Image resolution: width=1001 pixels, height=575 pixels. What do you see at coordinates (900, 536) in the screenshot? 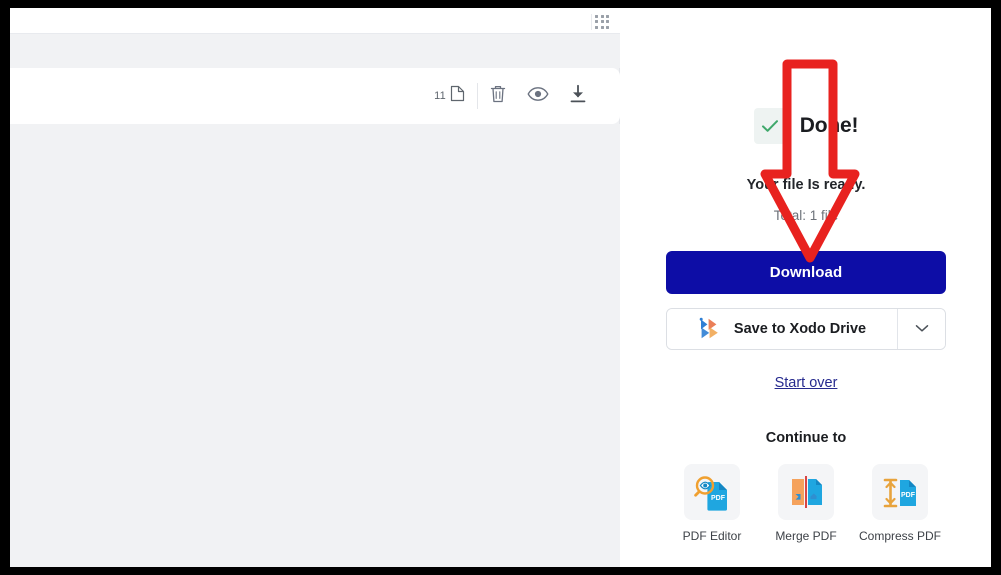
I see `tool-label: Compress PDF` at bounding box center [900, 536].